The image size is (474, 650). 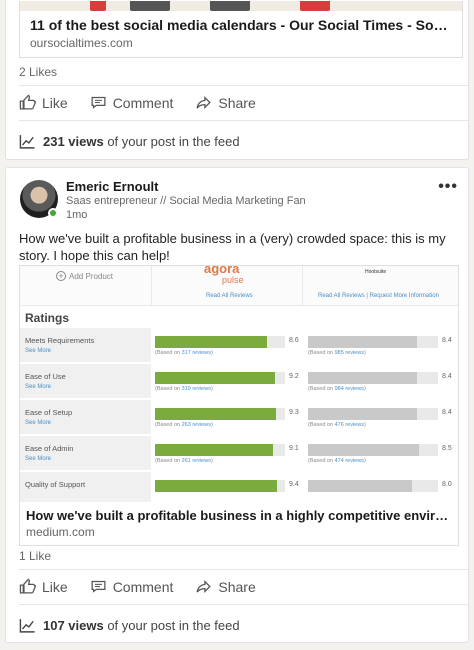 I want to click on rating-label-cell: Ease of Admin See More, so click(x=85, y=453).